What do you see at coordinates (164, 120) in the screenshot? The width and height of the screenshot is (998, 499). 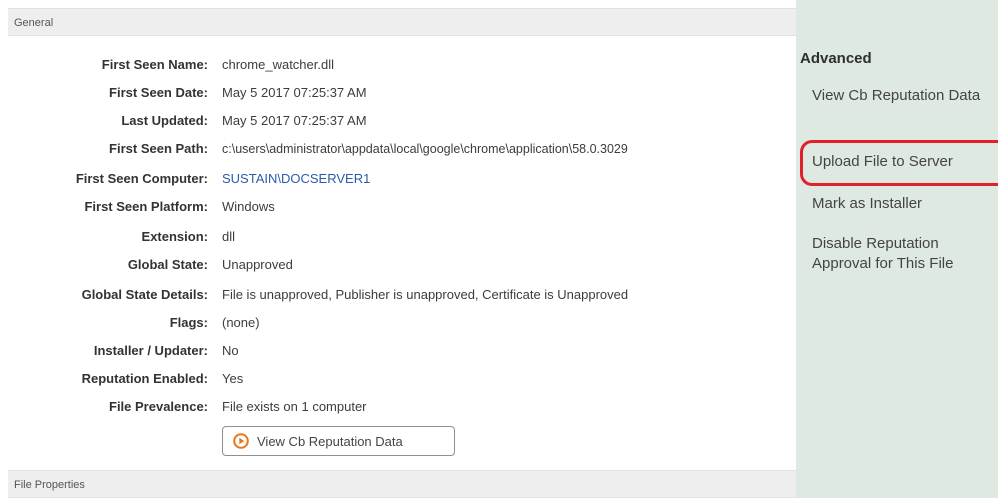 I see `property-label: Last Updated:` at bounding box center [164, 120].